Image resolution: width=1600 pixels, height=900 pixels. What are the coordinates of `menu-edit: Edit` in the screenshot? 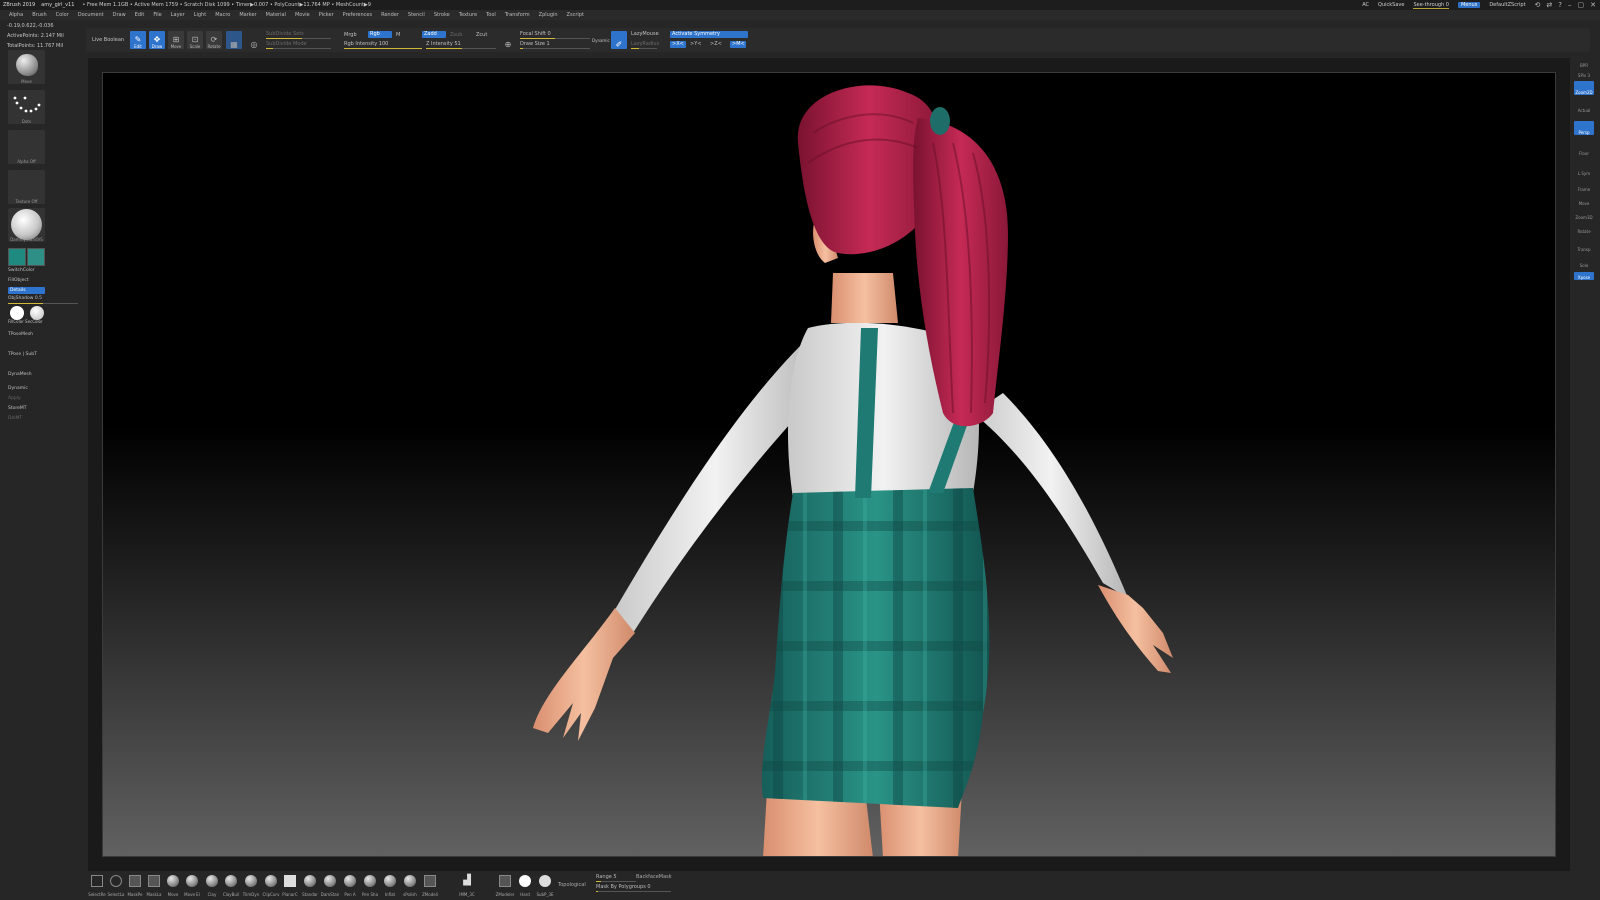 It's located at (140, 15).